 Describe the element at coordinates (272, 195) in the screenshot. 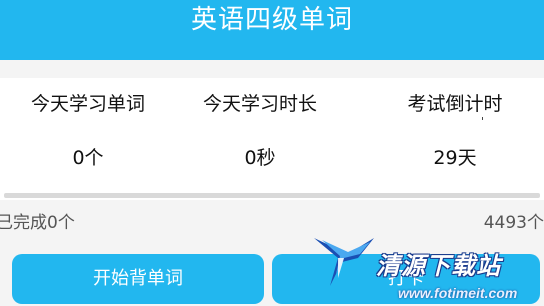

I see `progress-bar` at that location.